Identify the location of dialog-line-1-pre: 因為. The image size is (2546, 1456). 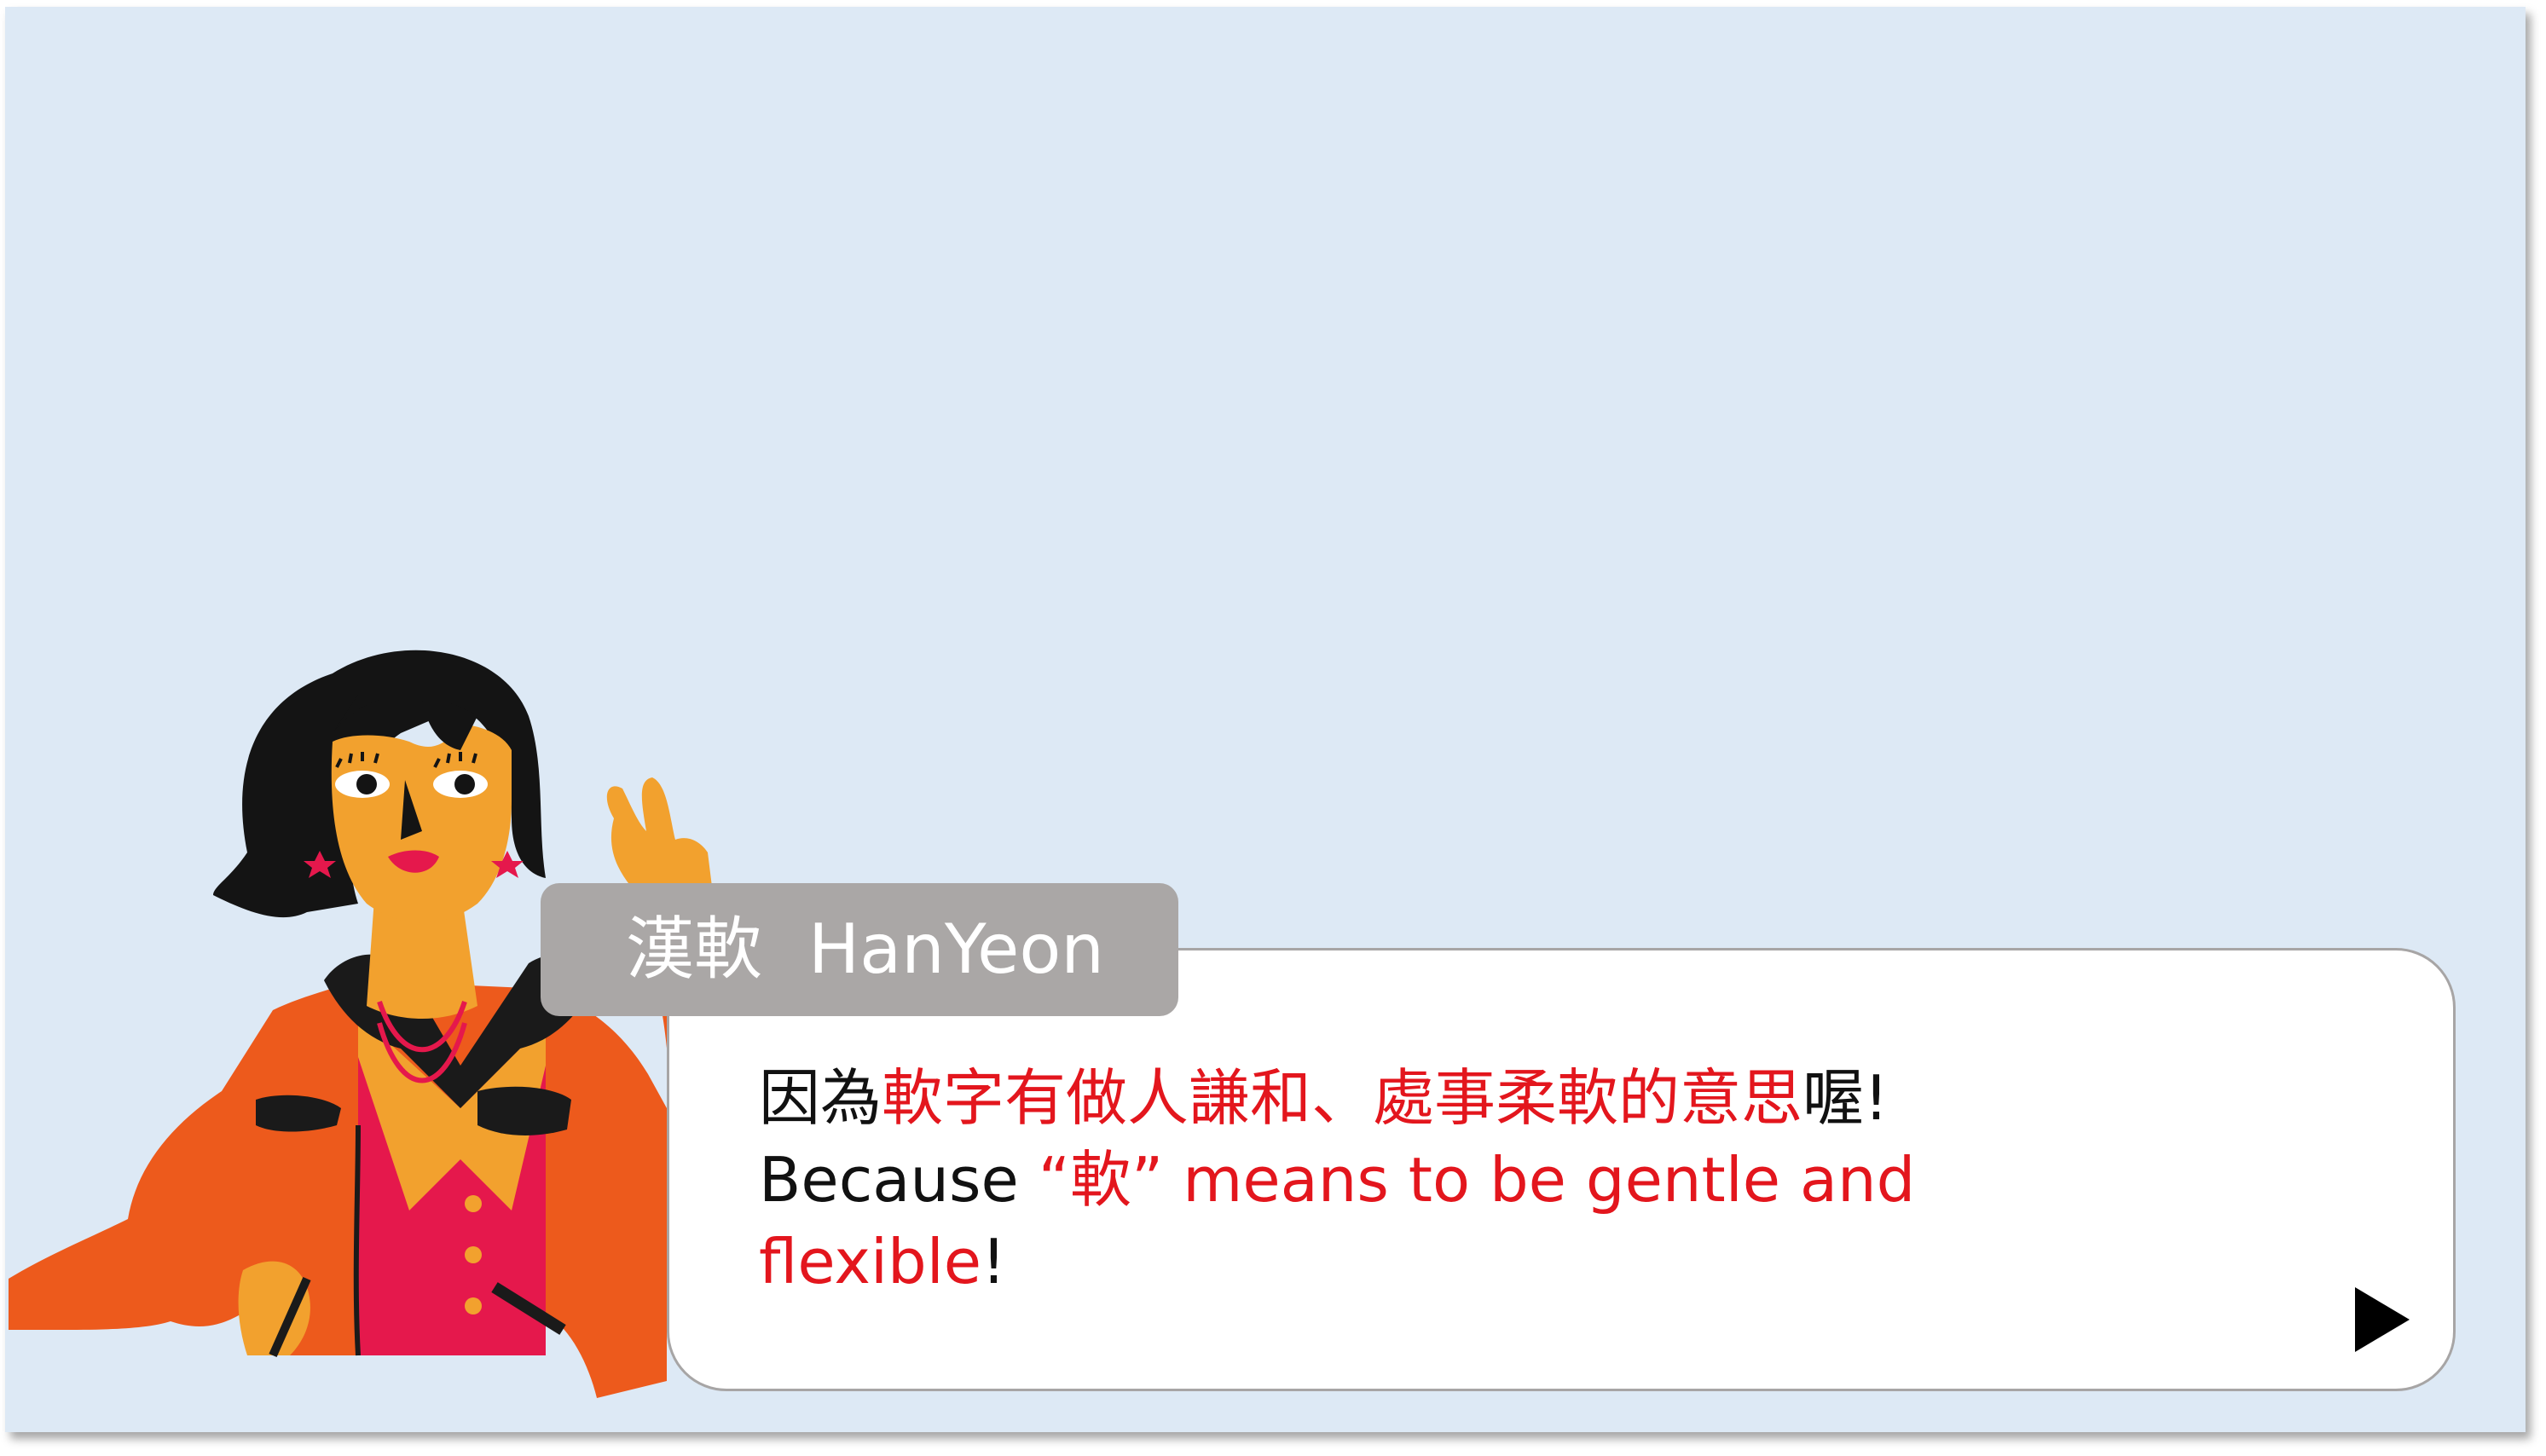
(821, 1098).